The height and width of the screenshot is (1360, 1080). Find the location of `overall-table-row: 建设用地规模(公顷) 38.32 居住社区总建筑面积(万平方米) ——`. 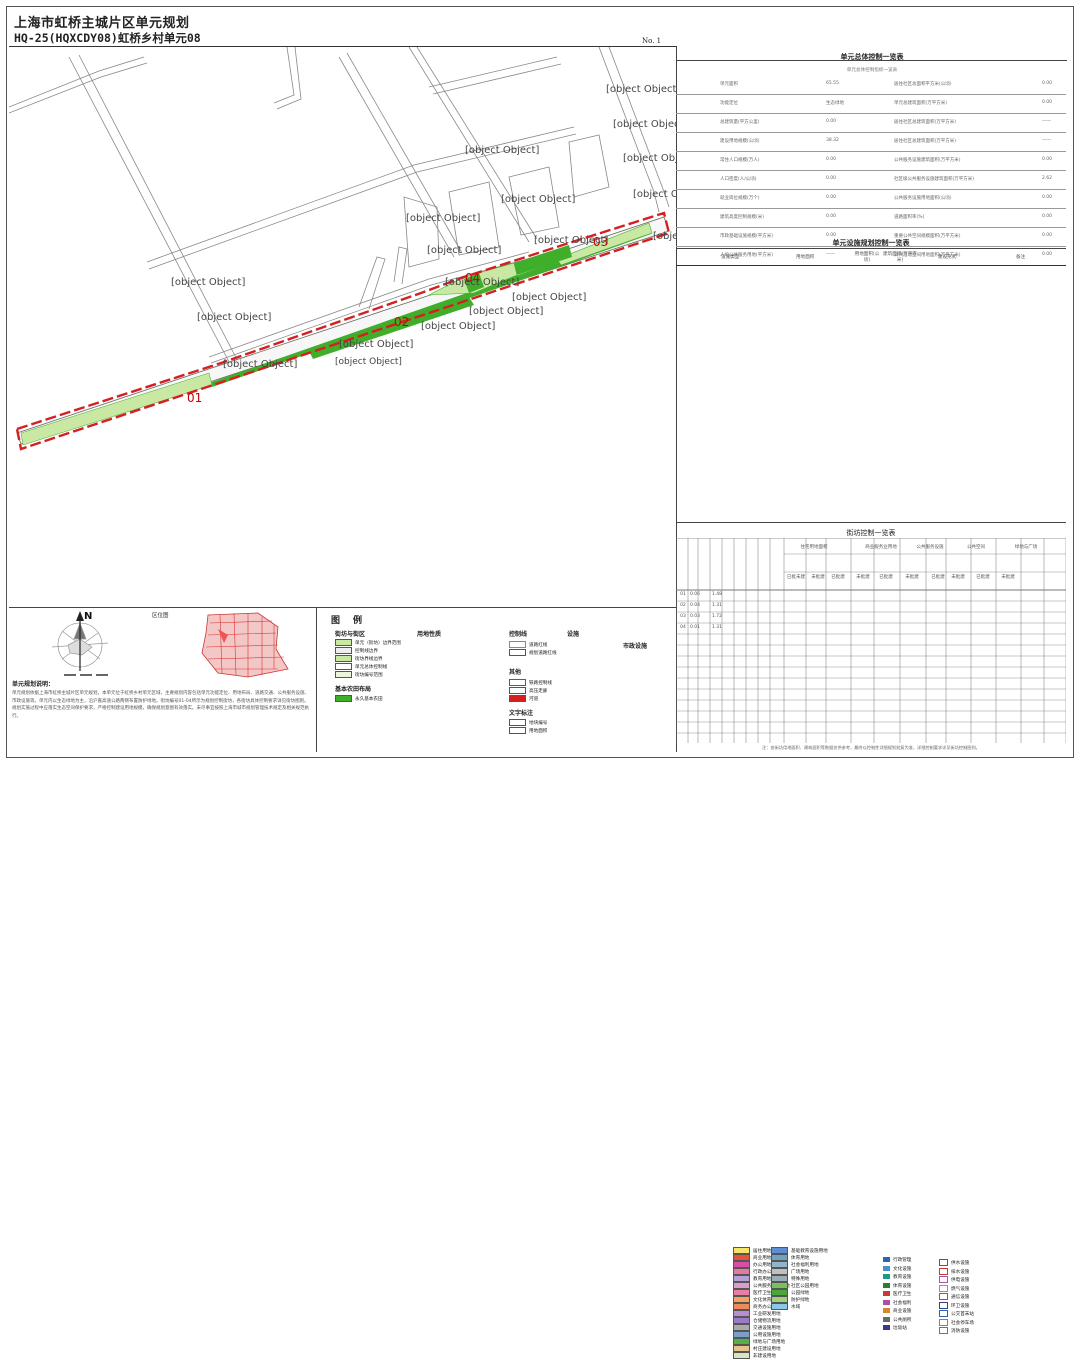

overall-table-row: 建设用地规模(公顷) 38.32 居住社区总建筑面积(万平方米) —— is located at coordinates (871, 141).